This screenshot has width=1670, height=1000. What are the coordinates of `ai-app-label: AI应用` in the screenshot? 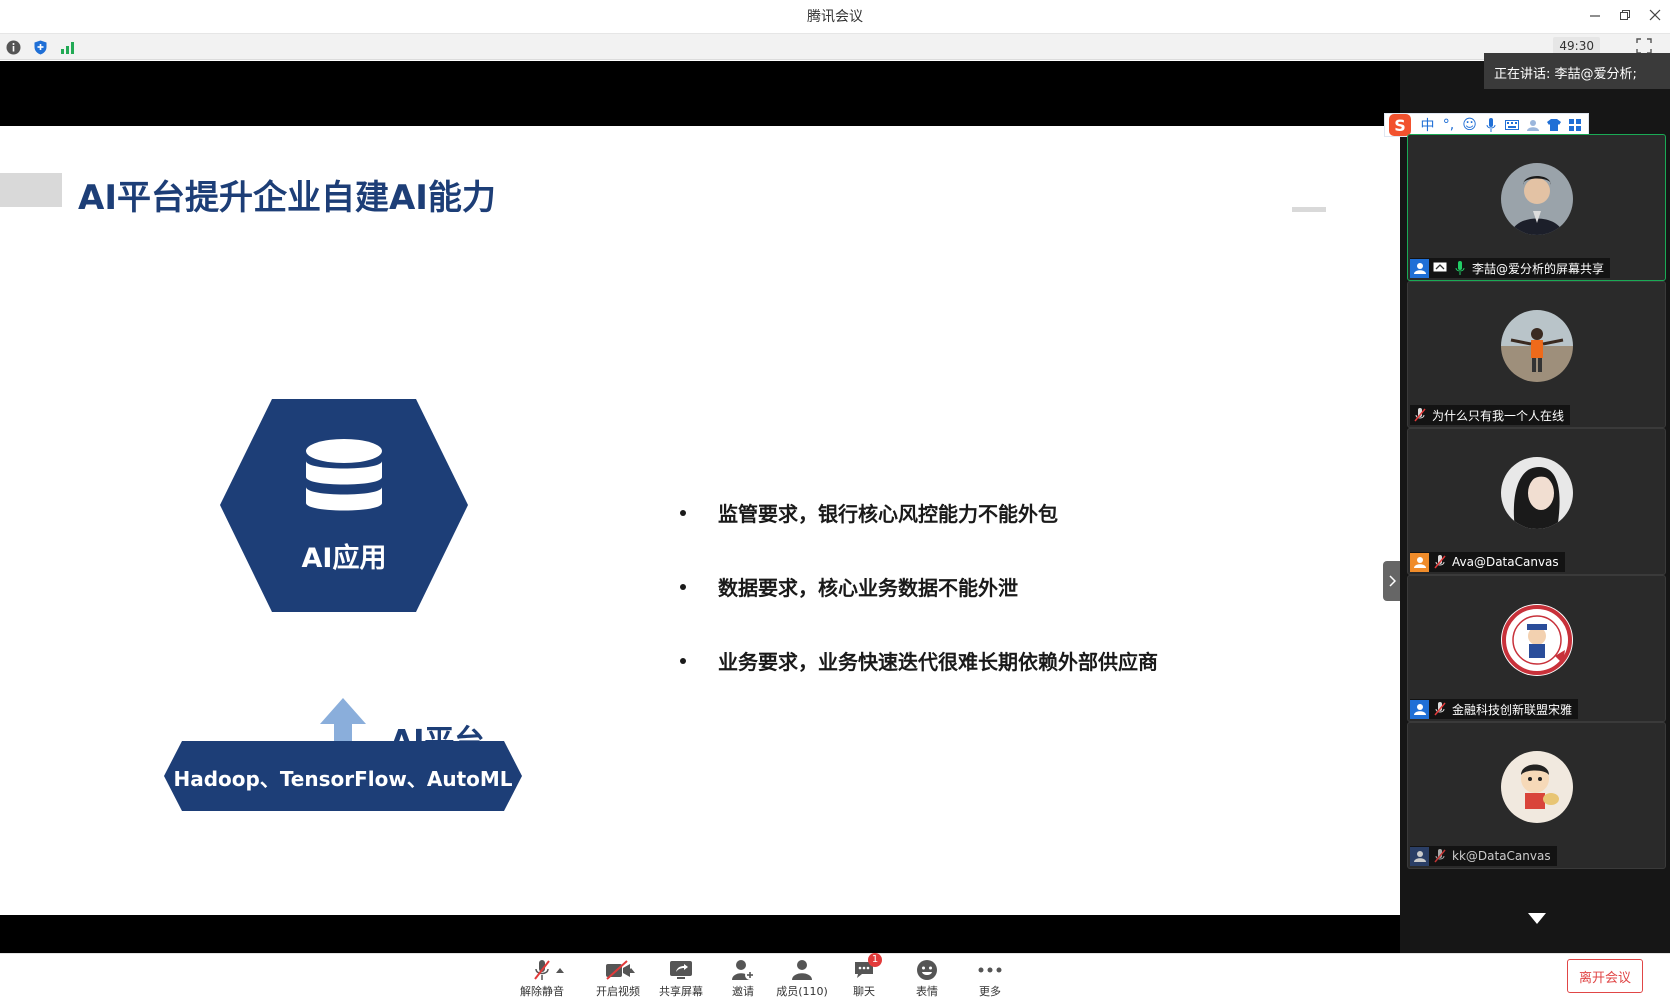 It's located at (344, 558).